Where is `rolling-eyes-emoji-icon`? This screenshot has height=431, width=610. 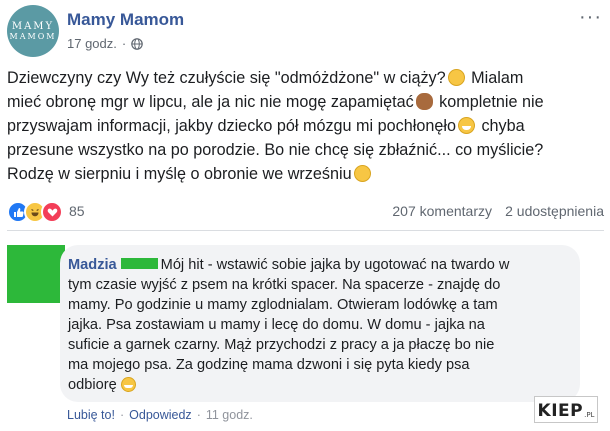 rolling-eyes-emoji-icon is located at coordinates (456, 77).